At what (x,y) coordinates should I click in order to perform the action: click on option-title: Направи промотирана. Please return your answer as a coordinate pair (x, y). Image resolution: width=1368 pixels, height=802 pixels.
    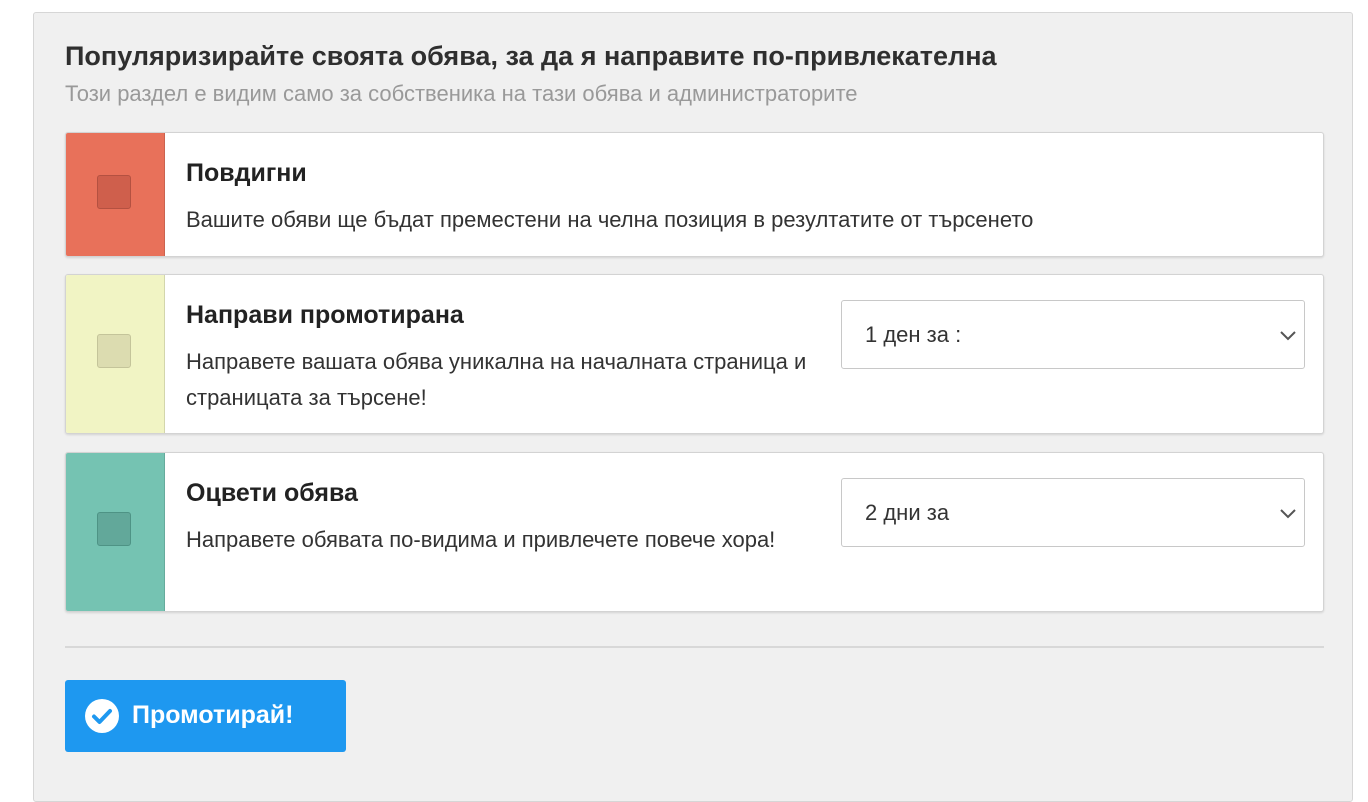
    Looking at the image, I should click on (325, 315).